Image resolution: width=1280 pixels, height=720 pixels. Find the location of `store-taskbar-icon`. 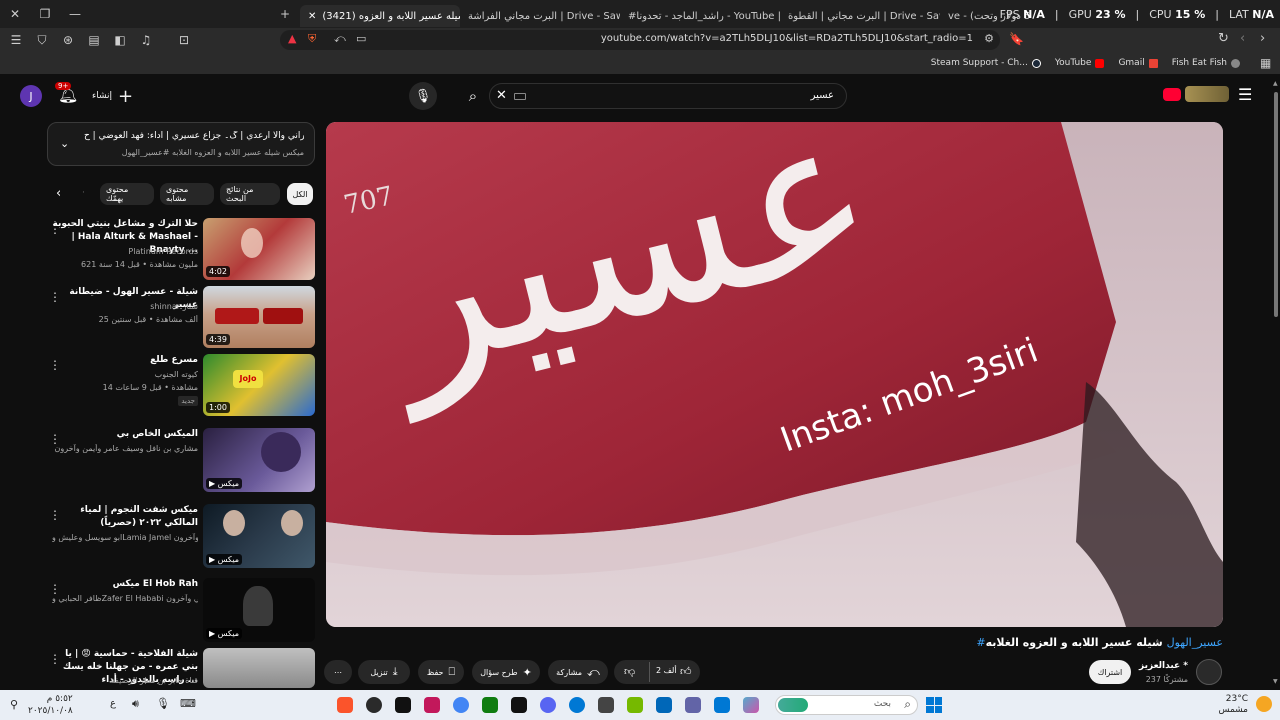

store-taskbar-icon is located at coordinates (664, 705).